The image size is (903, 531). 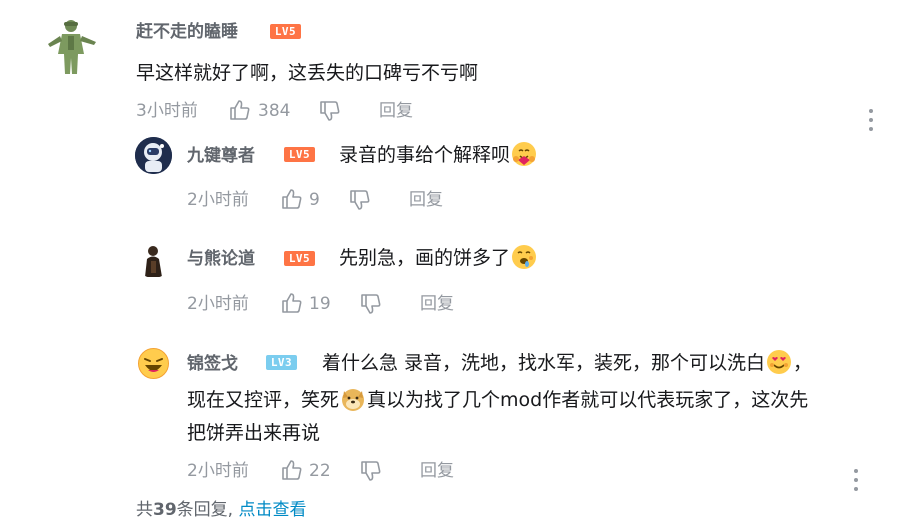 I want to click on reply-text-2: 先别急，画的饼多了, so click(x=438, y=258).